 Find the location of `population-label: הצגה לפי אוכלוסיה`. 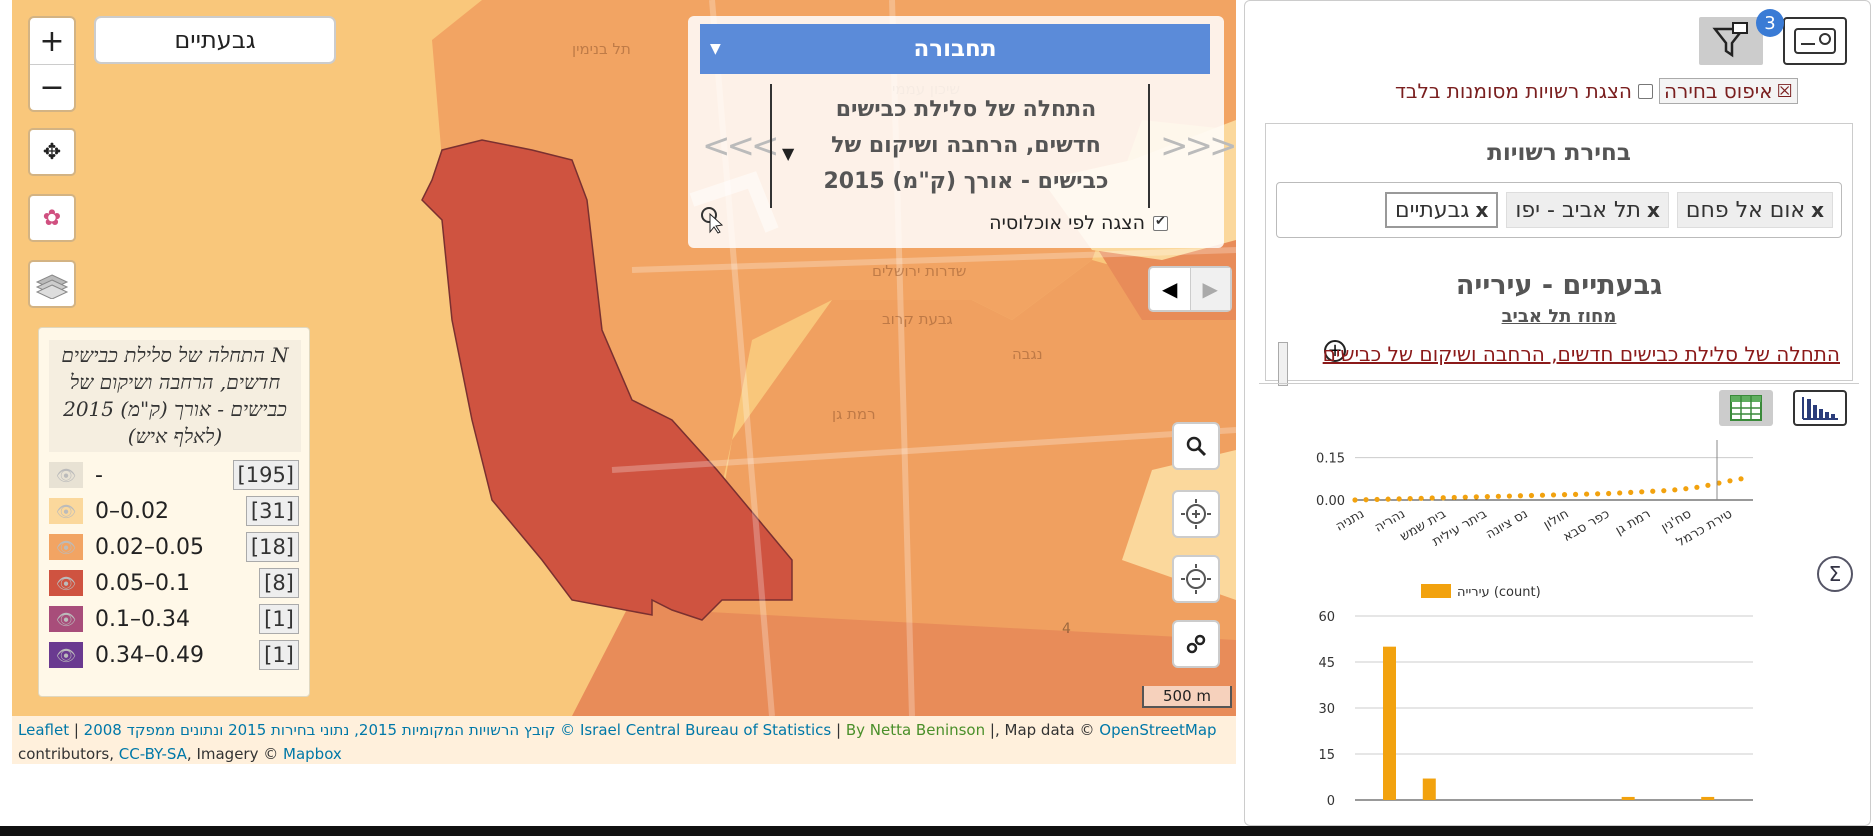

population-label: הצגה לפי אוכלוסיה is located at coordinates (1067, 223).